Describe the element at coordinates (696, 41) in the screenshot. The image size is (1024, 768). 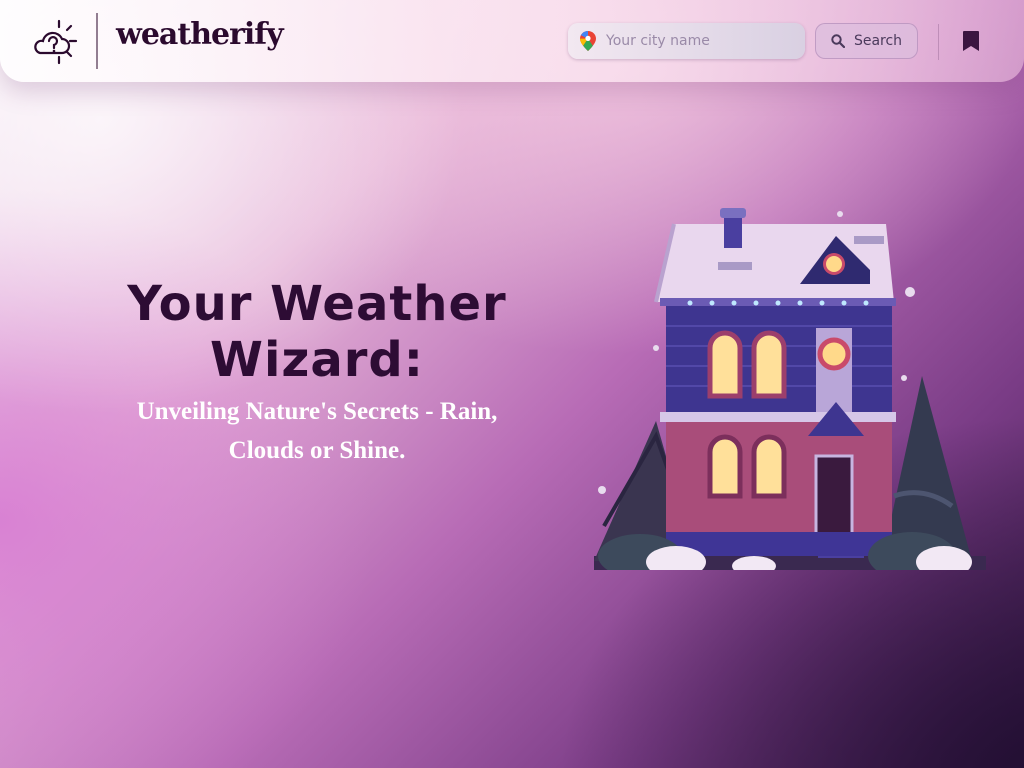
I see `city-search-input` at that location.